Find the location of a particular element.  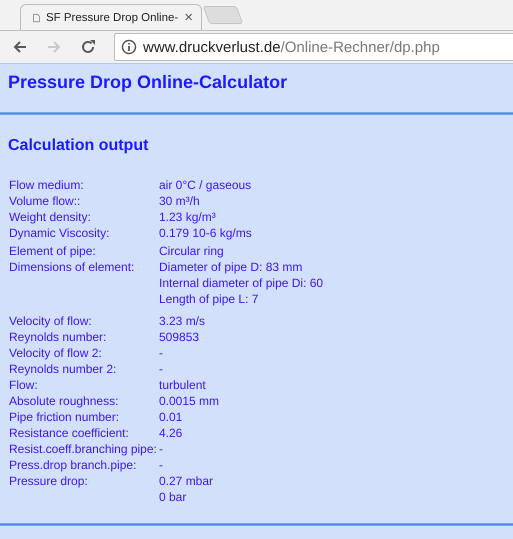

field-value: 509853 is located at coordinates (179, 337).